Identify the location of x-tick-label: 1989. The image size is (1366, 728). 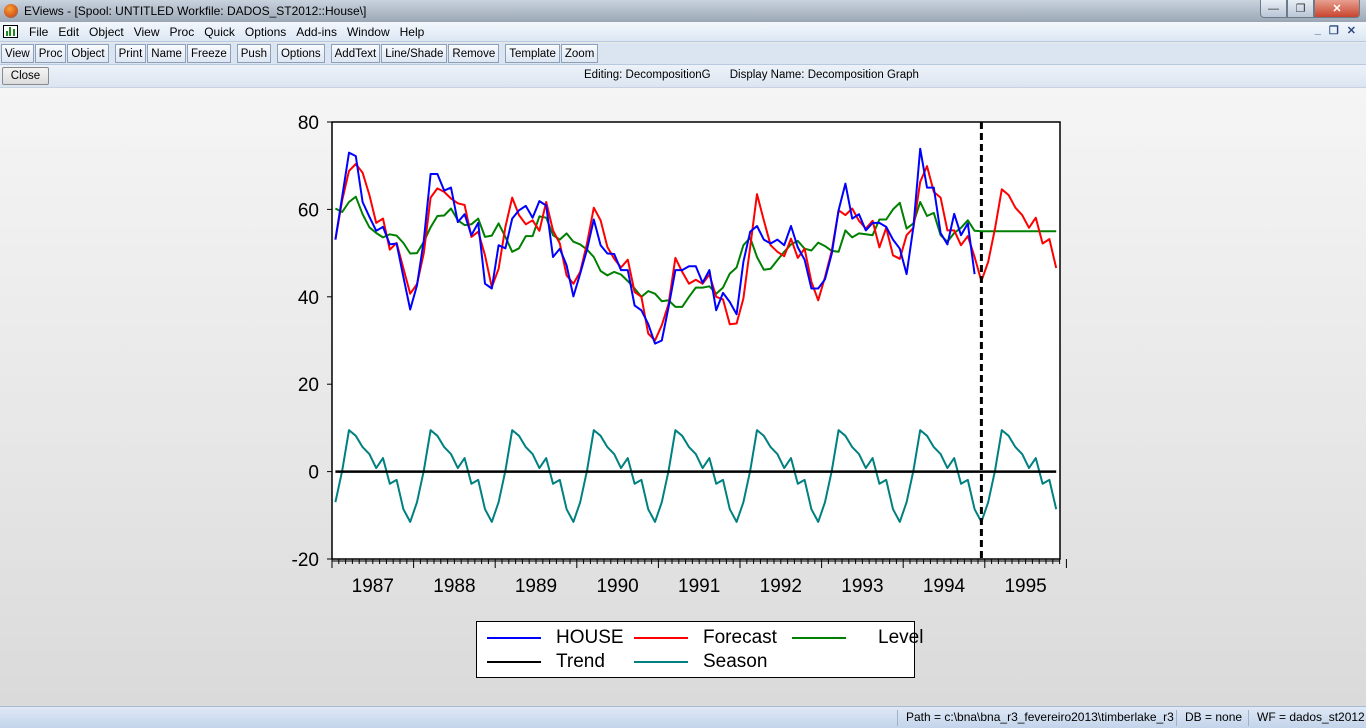
(536, 586).